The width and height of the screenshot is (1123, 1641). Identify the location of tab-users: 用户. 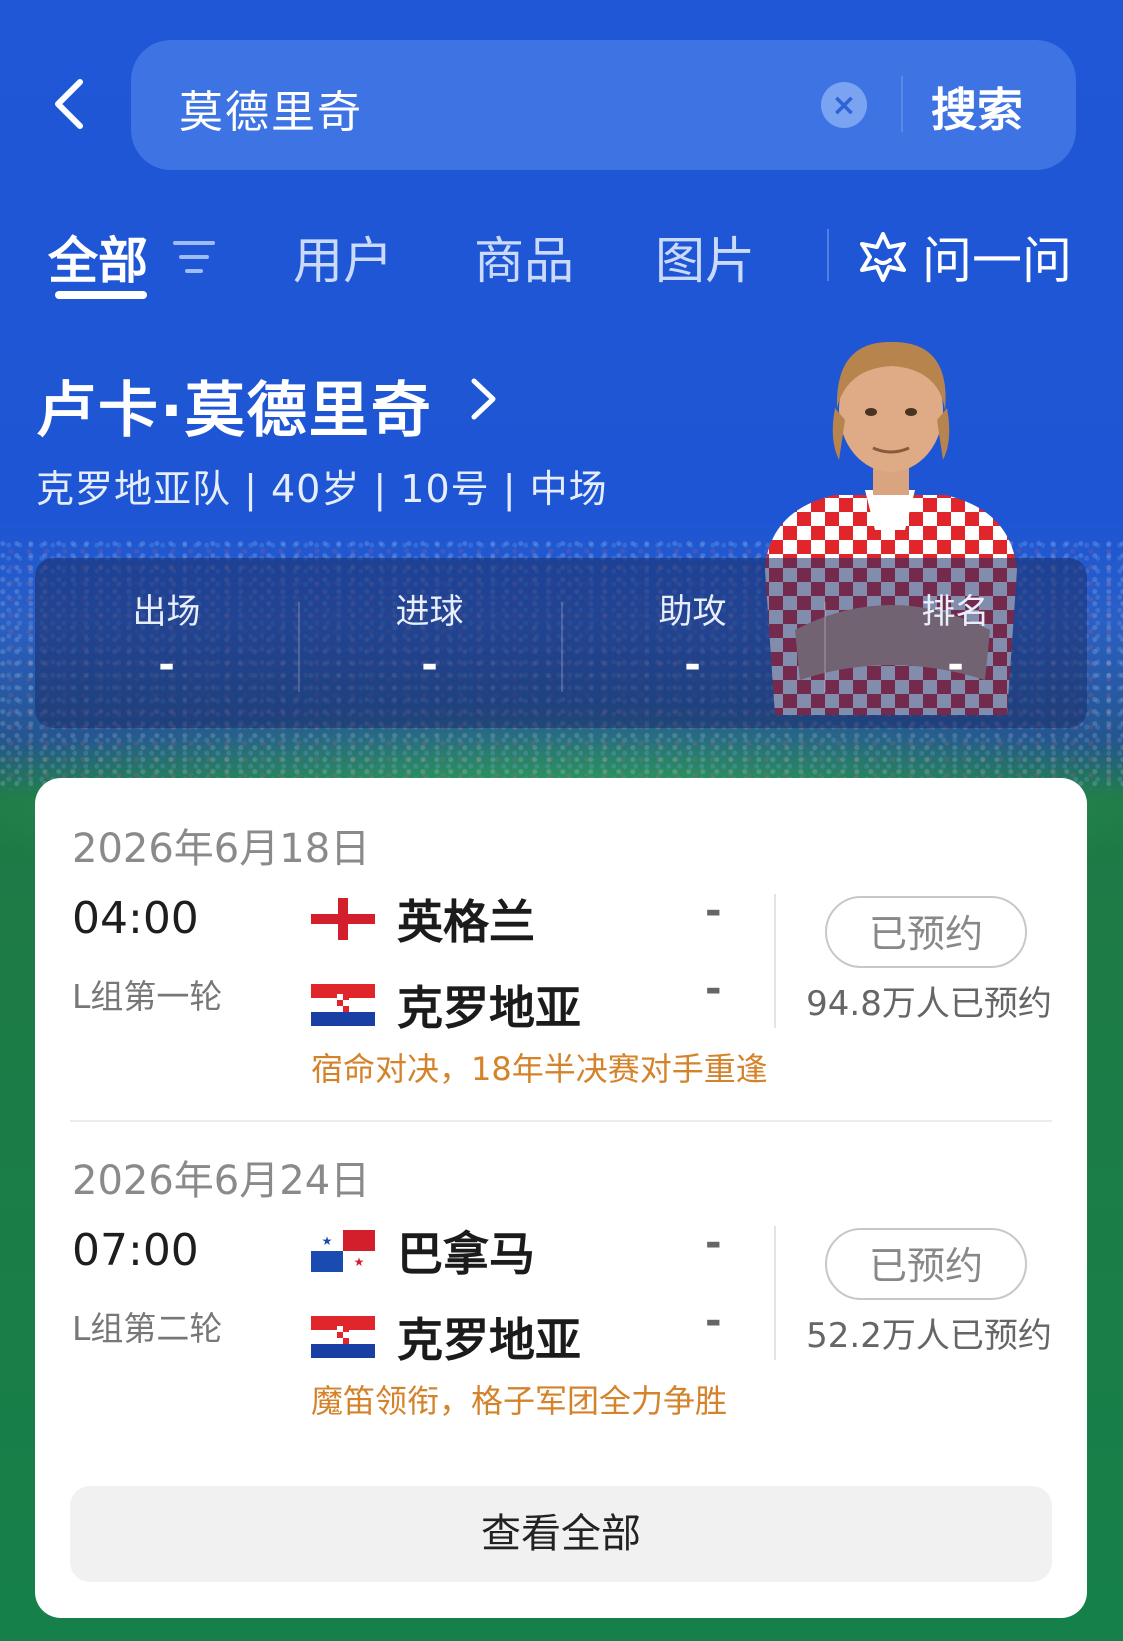
(343, 257).